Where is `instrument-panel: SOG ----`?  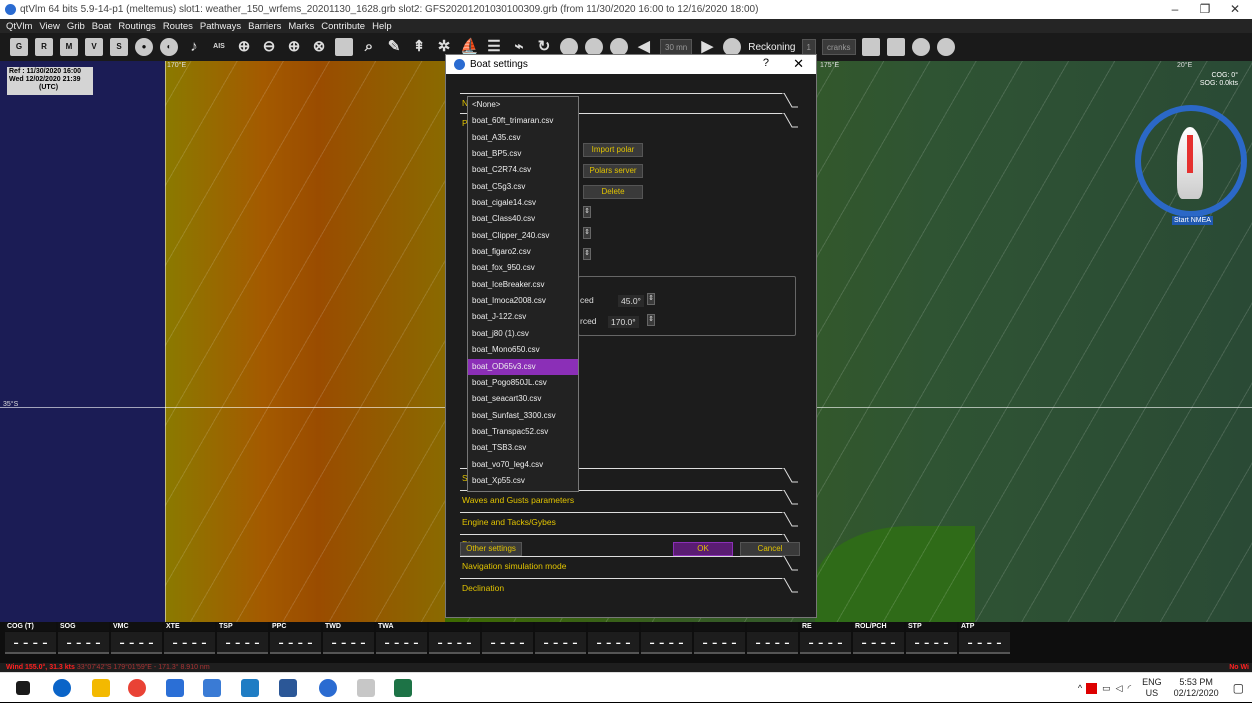
instrument-panel: SOG ---- is located at coordinates (83, 639).